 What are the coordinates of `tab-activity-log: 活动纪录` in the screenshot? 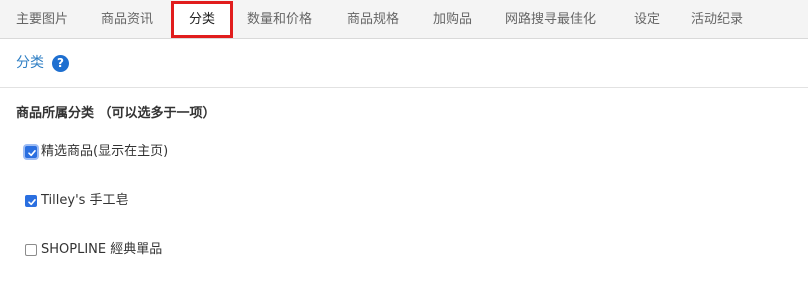 It's located at (717, 19).